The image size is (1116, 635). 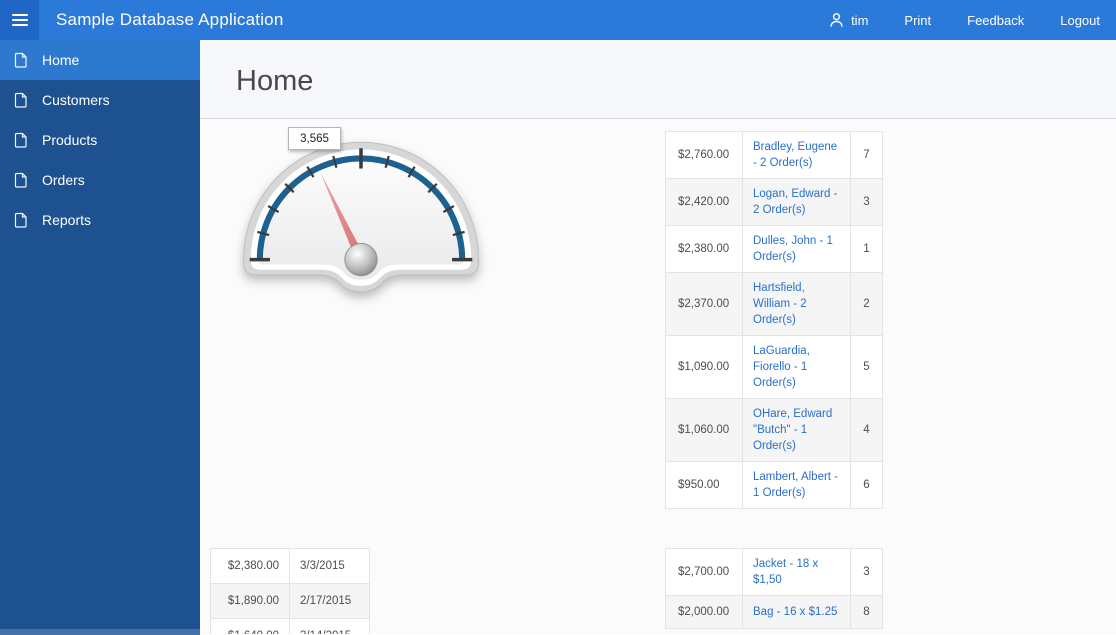 What do you see at coordinates (63, 180) in the screenshot?
I see `sidebar-item-label: Orders` at bounding box center [63, 180].